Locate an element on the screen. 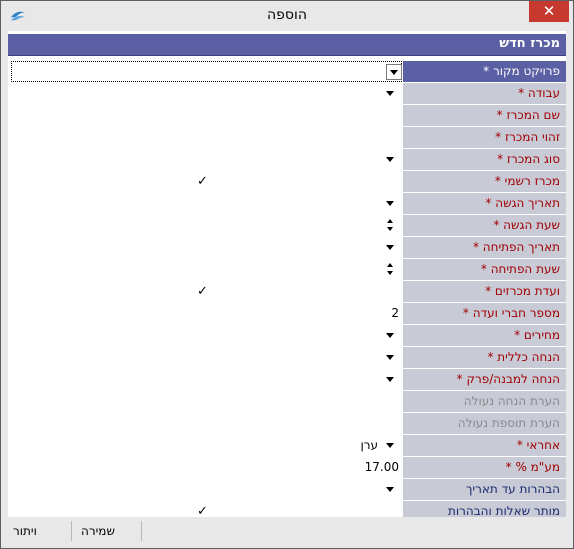  row-prices: * מחירים is located at coordinates (287, 336).